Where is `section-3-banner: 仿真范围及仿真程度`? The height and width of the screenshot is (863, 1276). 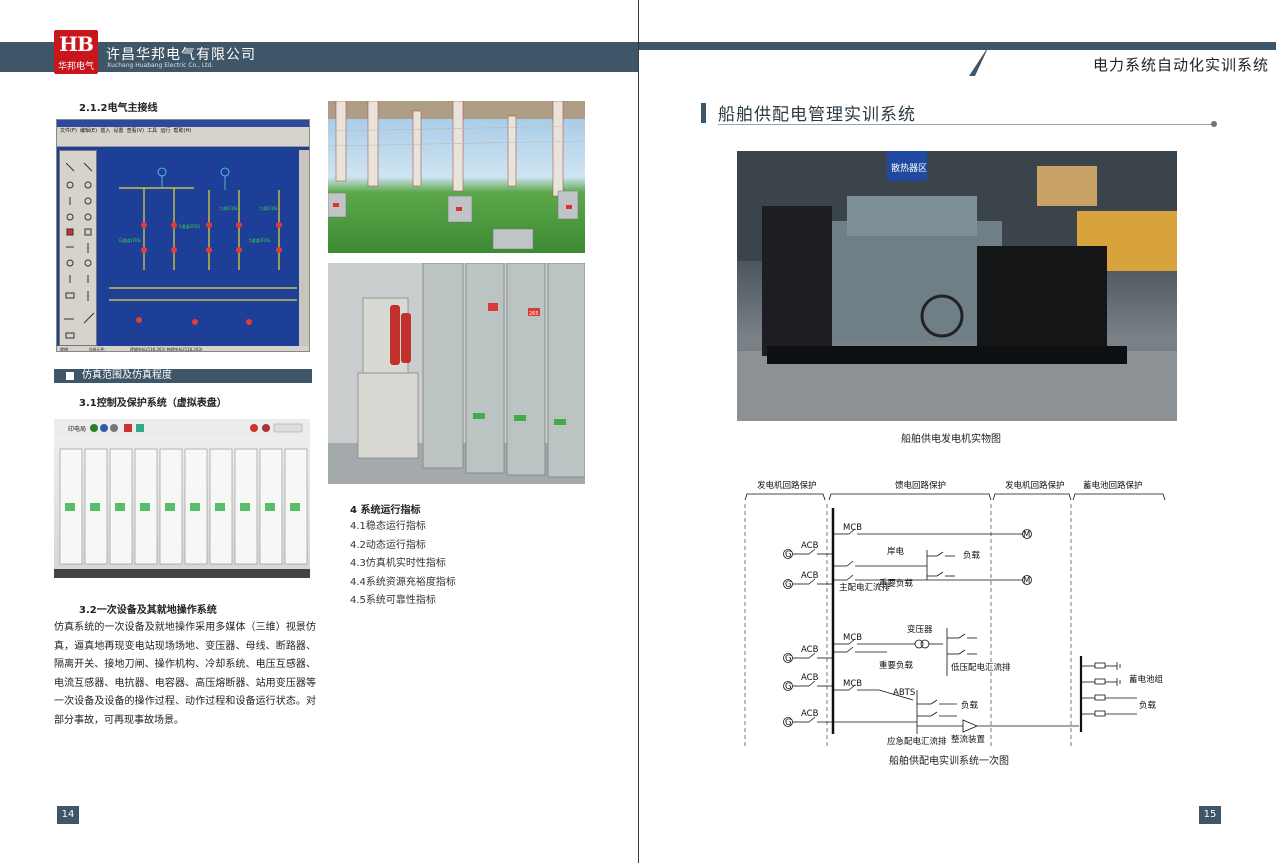
section-3-banner: 仿真范围及仿真程度 is located at coordinates (183, 376).